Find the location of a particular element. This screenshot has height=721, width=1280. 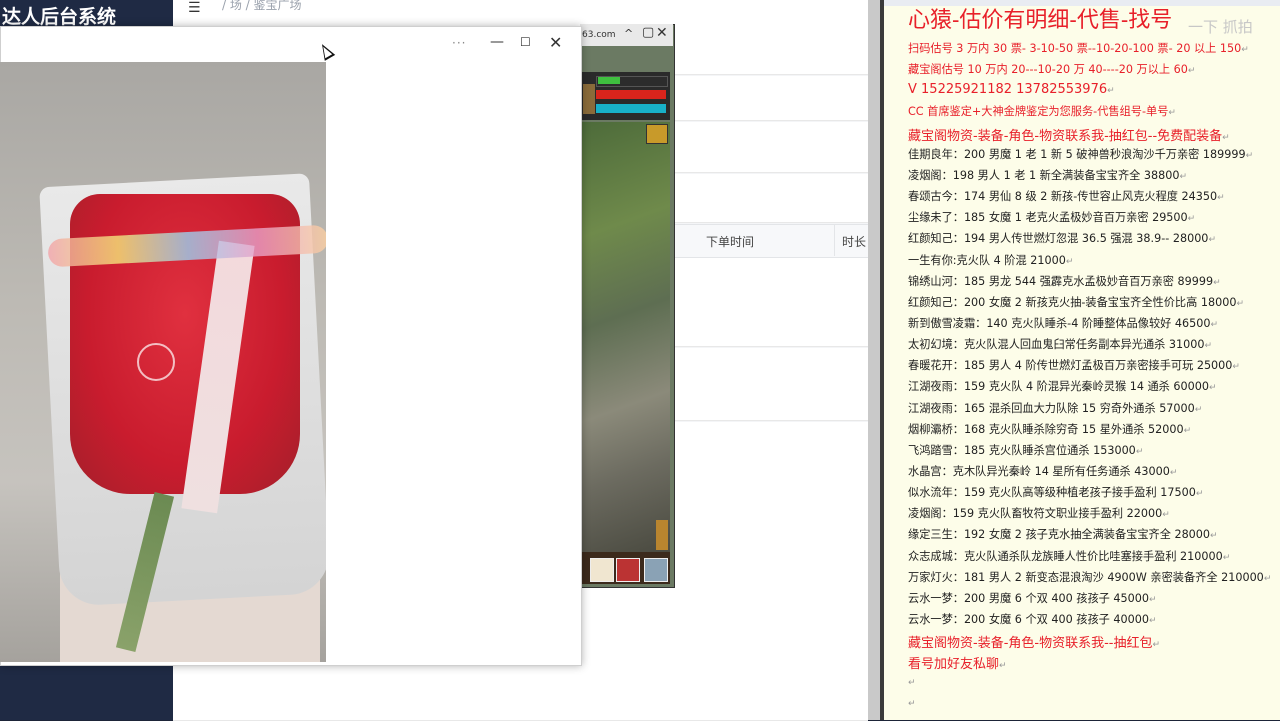

document-line-text: 新到傲雪凌霜：140 克火队睡杀-4 阶睡整体品像较好 46500 is located at coordinates (1059, 323).